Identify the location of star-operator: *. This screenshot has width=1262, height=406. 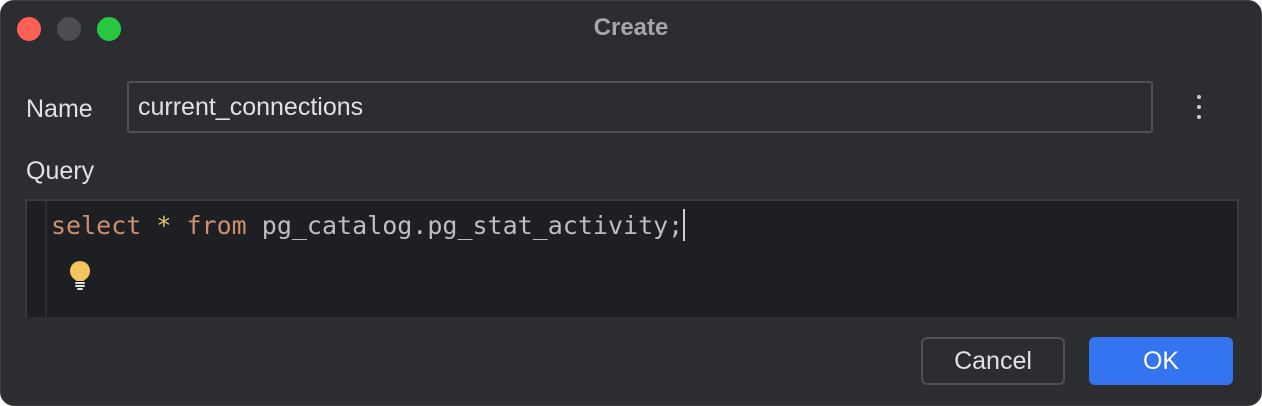
(164, 225).